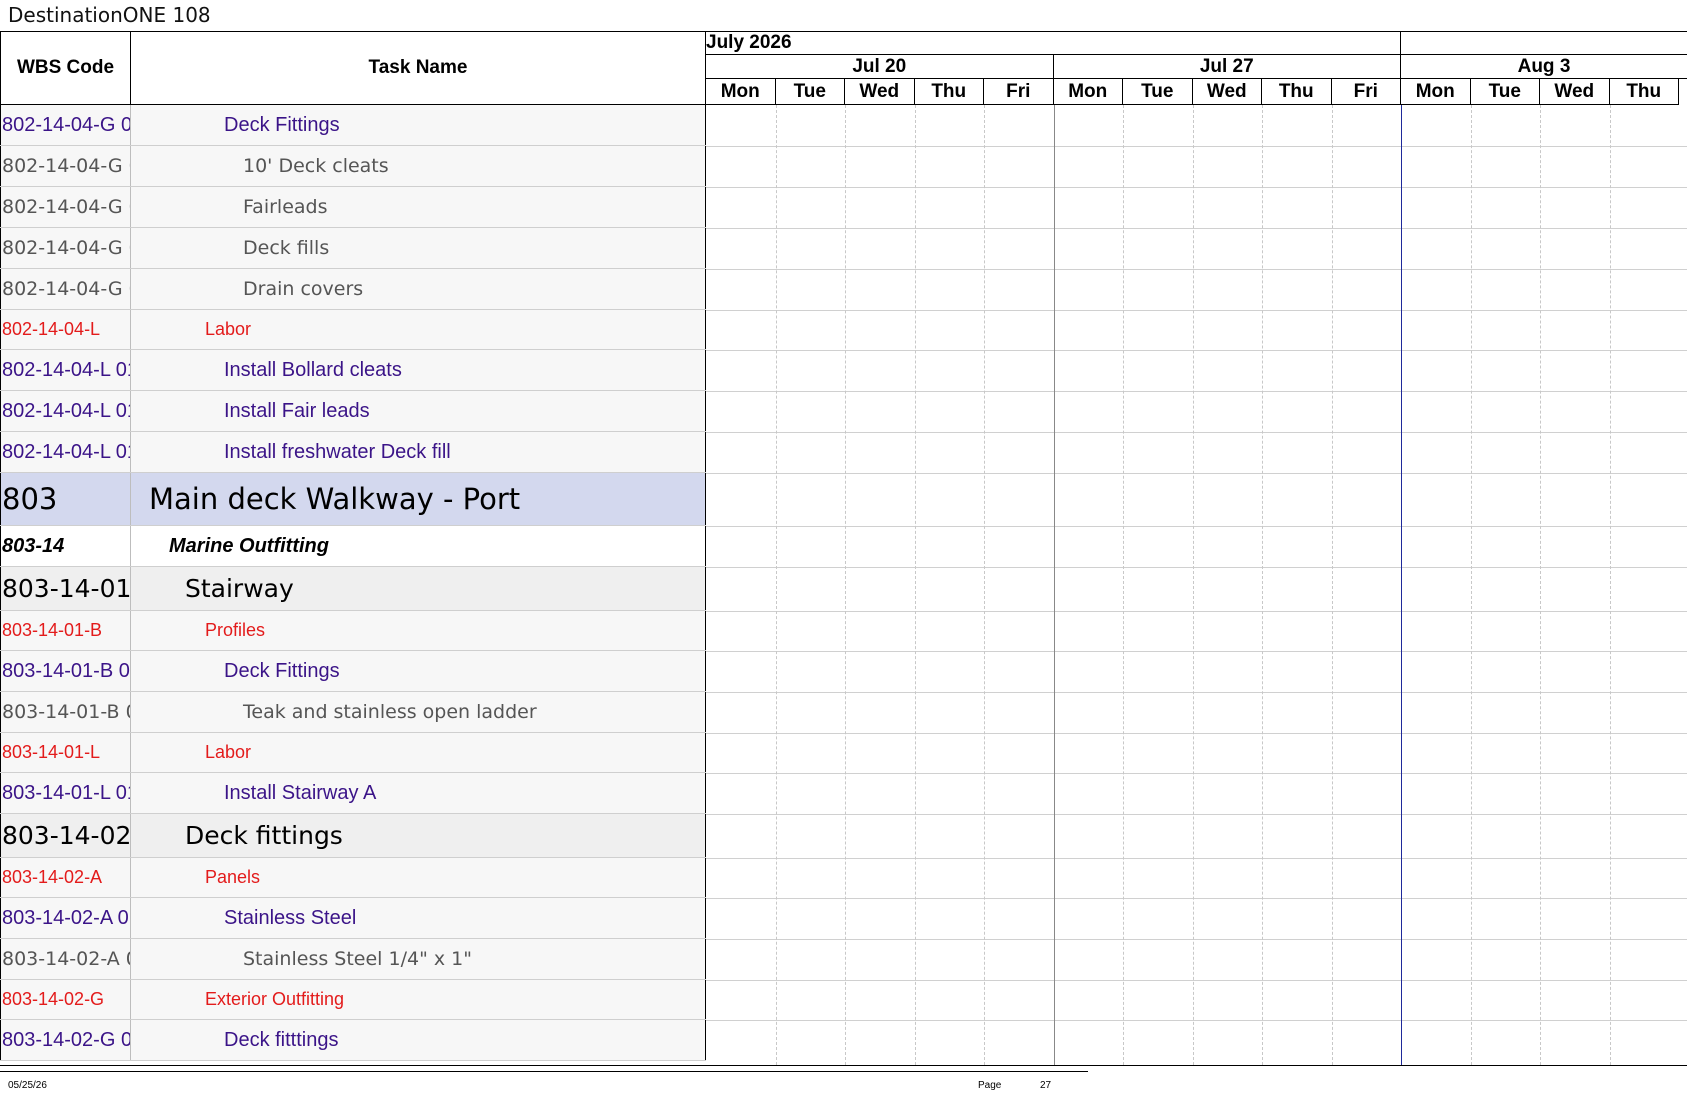  I want to click on table-row: 803-14 Marine Outfitting, so click(353, 546).